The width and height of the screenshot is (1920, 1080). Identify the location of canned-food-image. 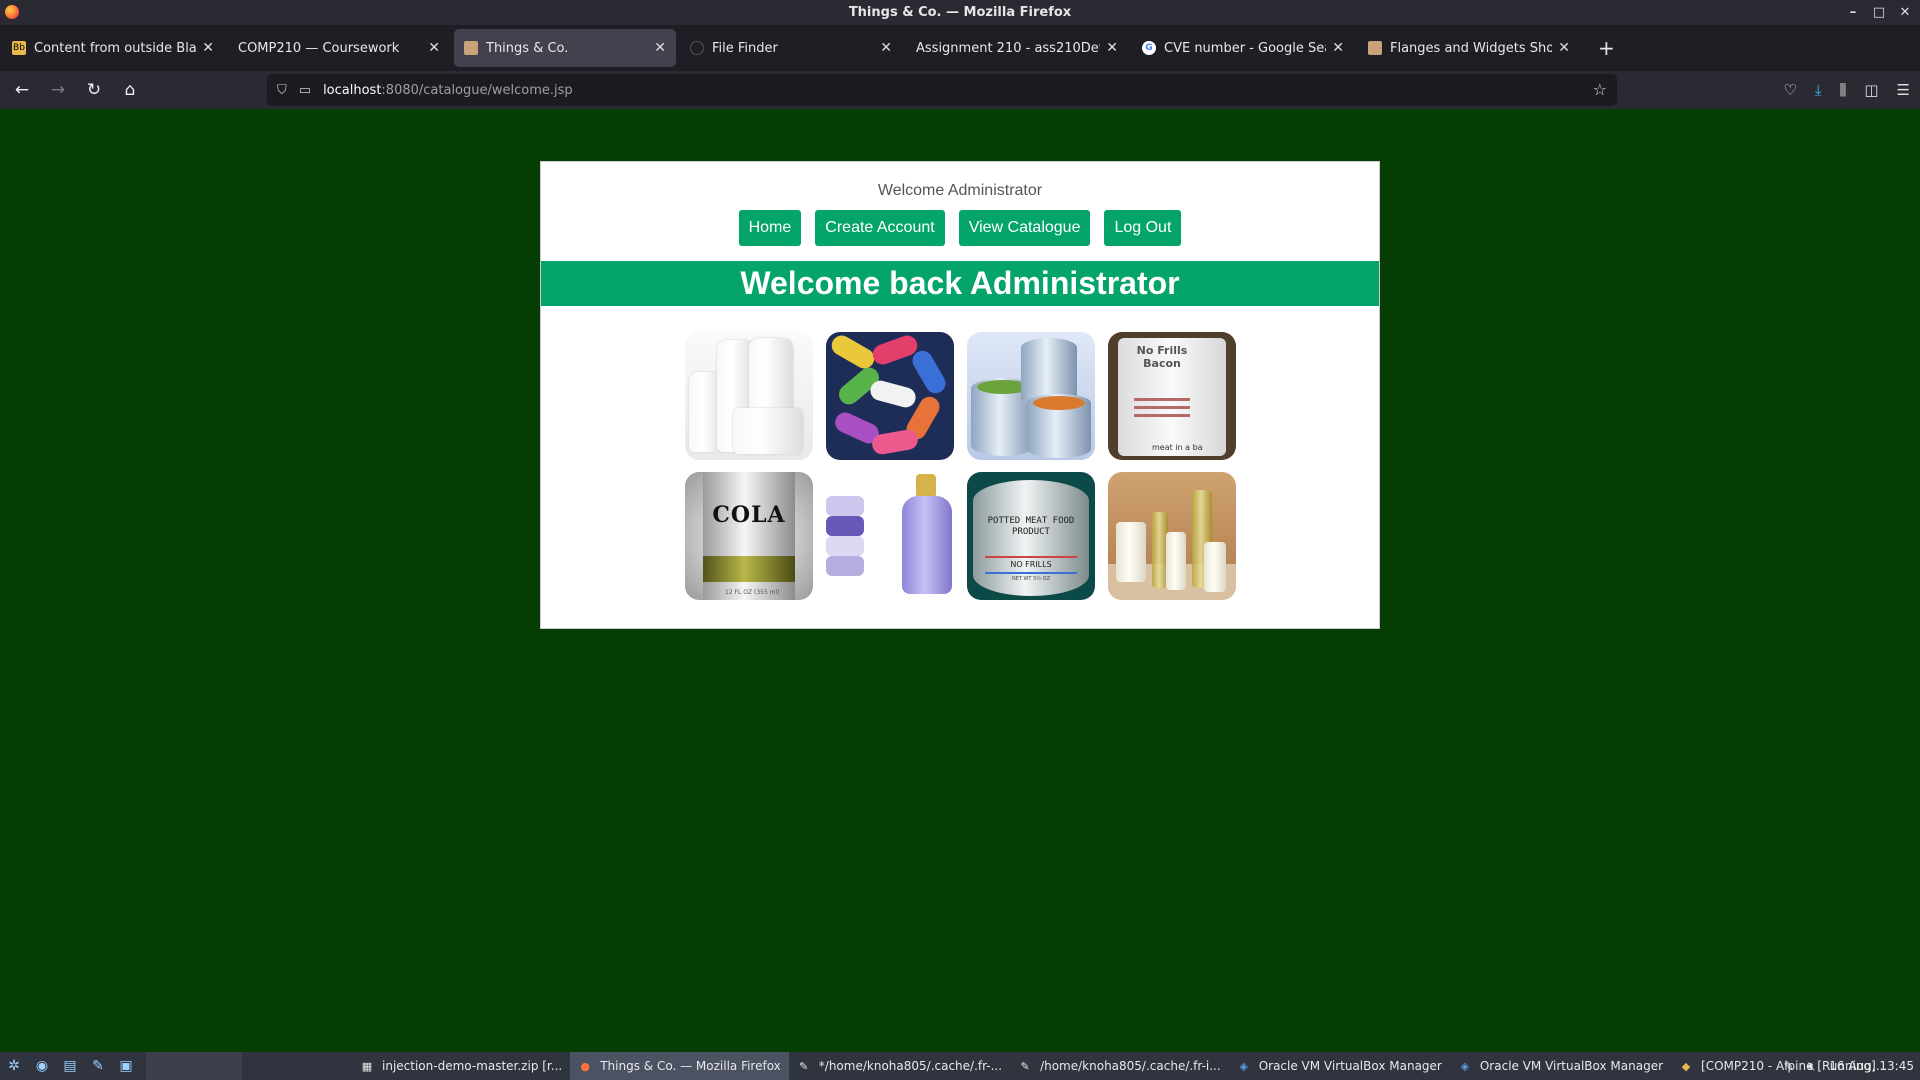
(1031, 396).